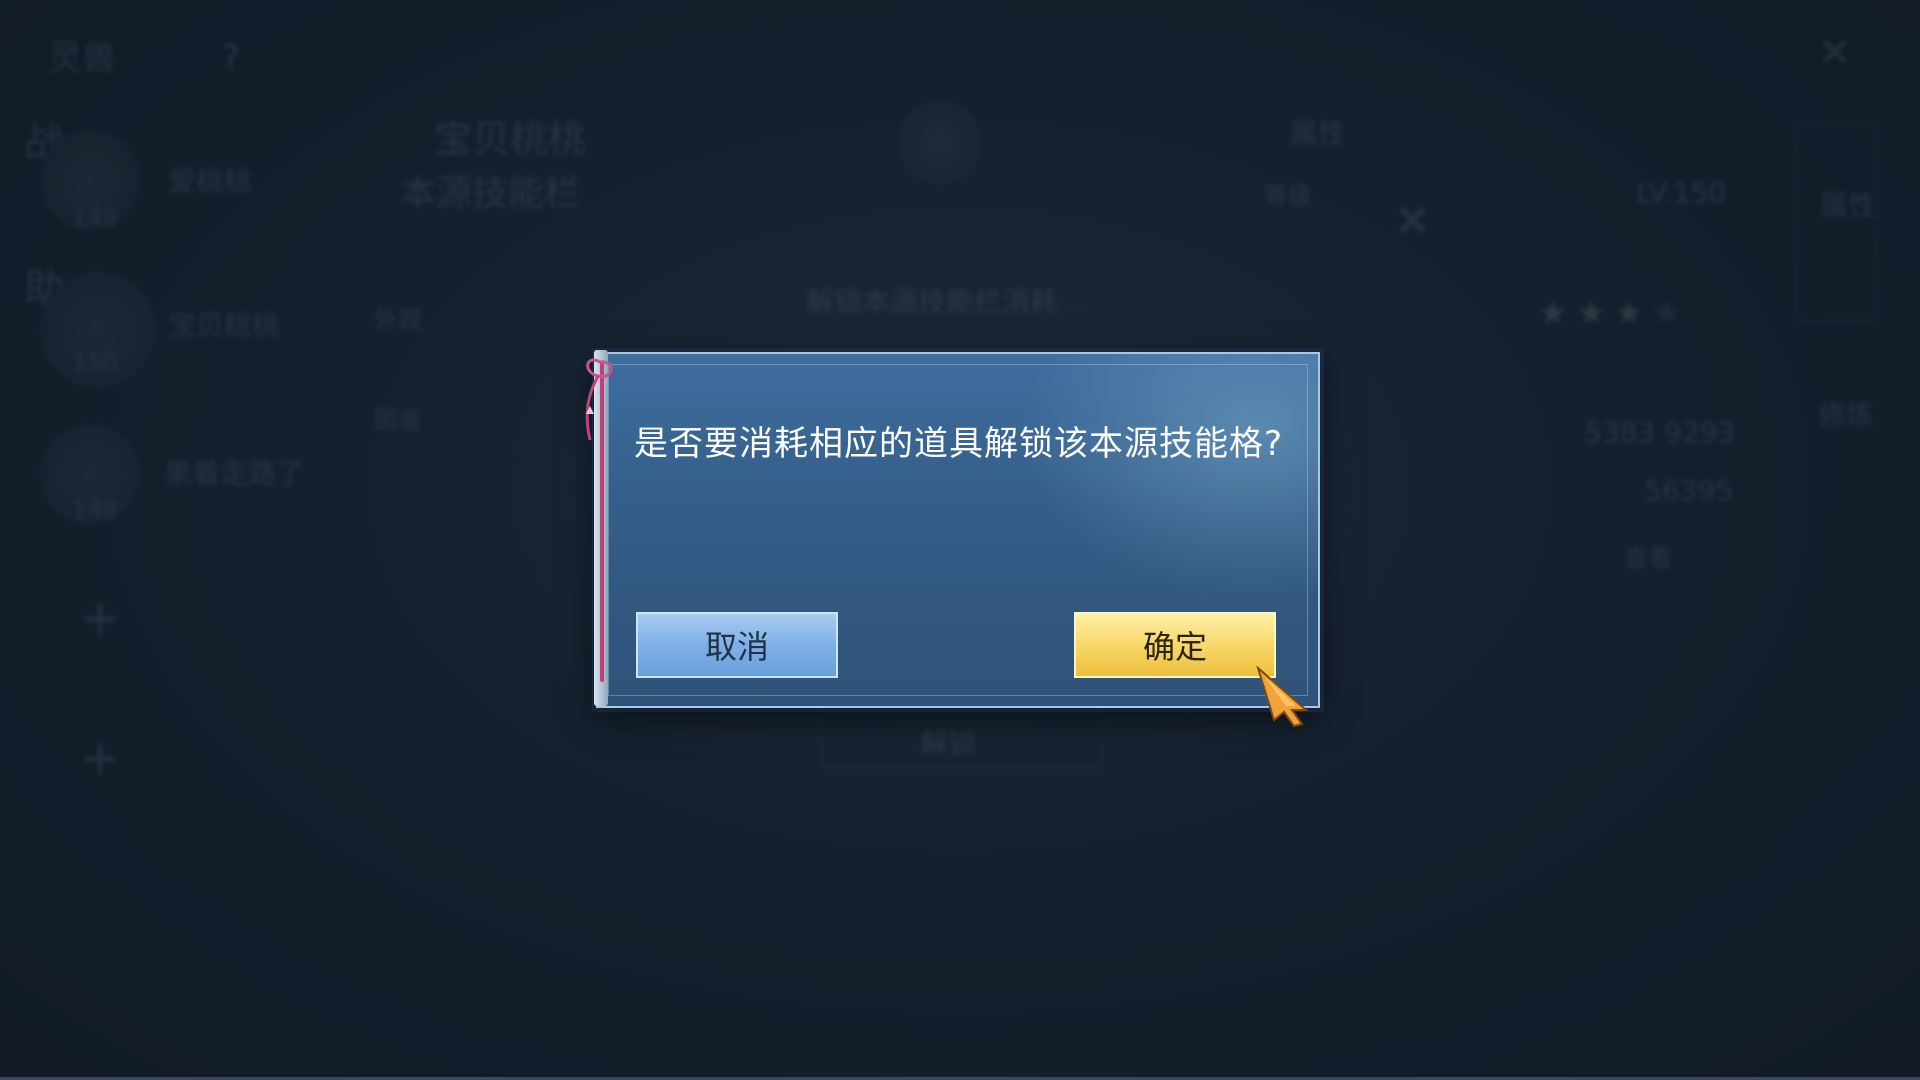 This screenshot has width=1920, height=1080. Describe the element at coordinates (959, 444) in the screenshot. I see `dialog-message: 是否要消耗相应的道具解锁该本源技能格?` at that location.